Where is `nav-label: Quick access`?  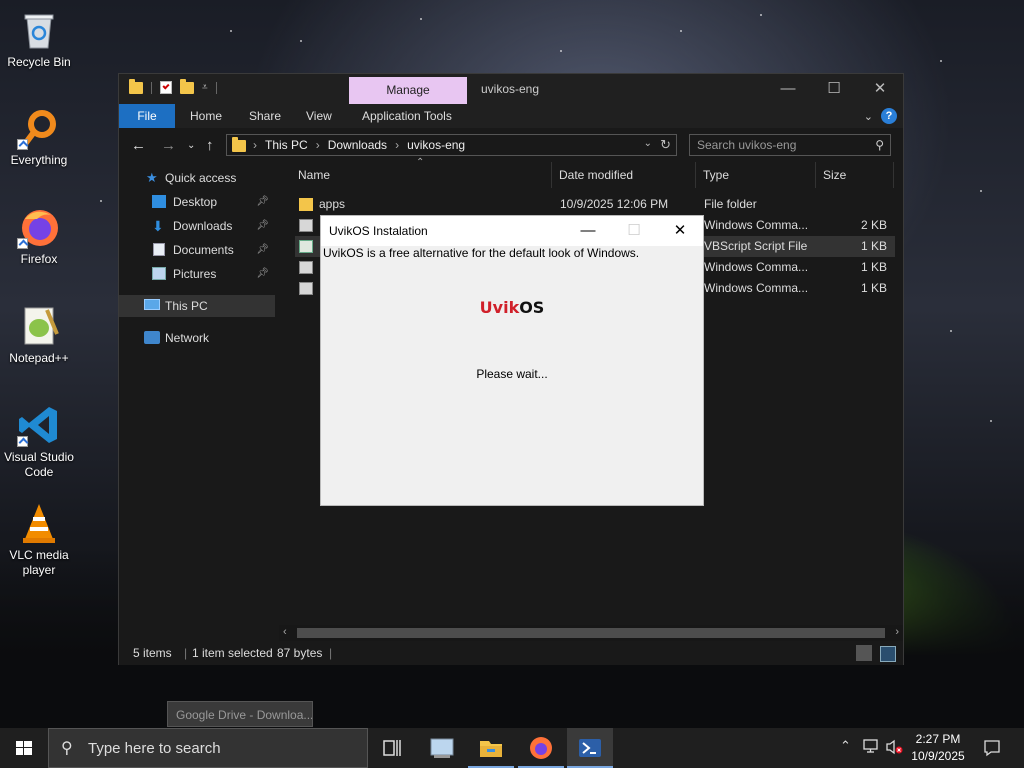
nav-label: Quick access is located at coordinates (201, 178).